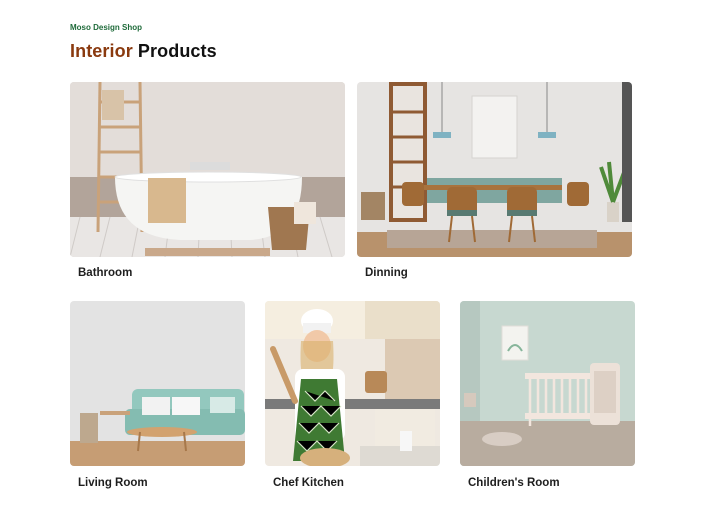 This screenshot has height=516, width=722. Describe the element at coordinates (308, 483) in the screenshot. I see `product-label-chef-kitchen: Chef Kitchen` at that location.